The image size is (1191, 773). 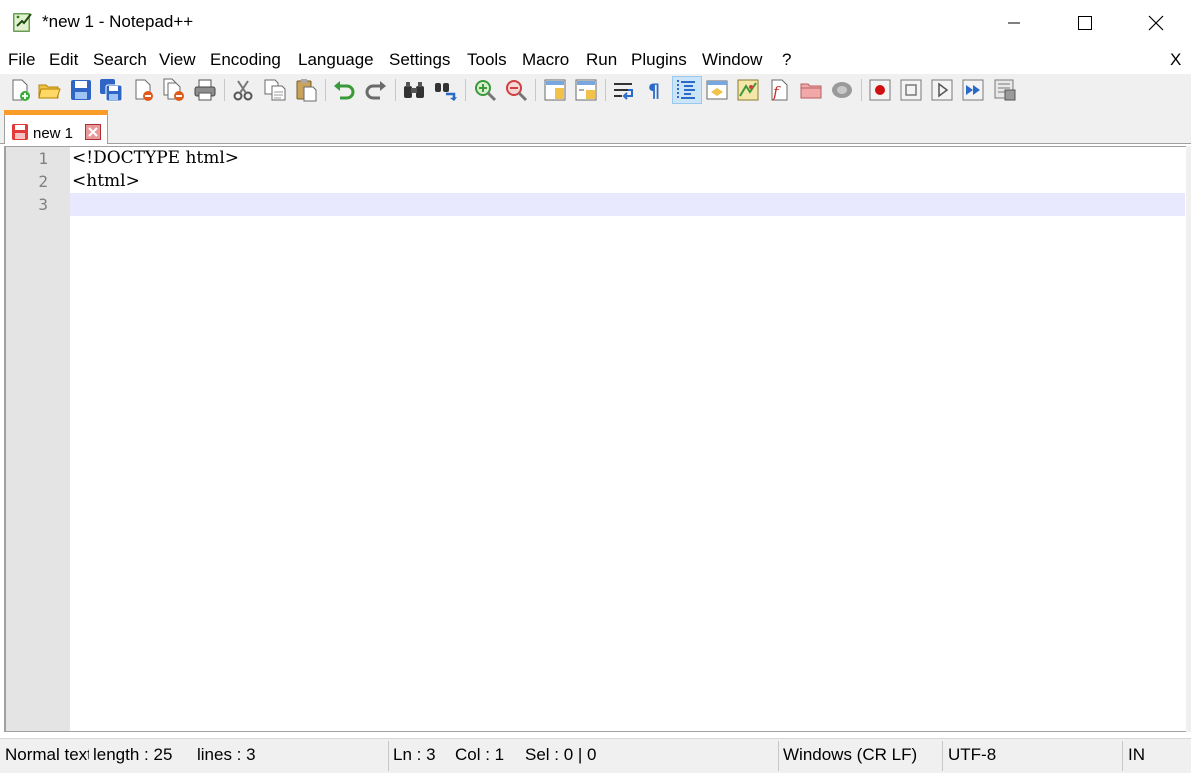 I want to click on sync-horizontal-icon, so click(x=586, y=90).